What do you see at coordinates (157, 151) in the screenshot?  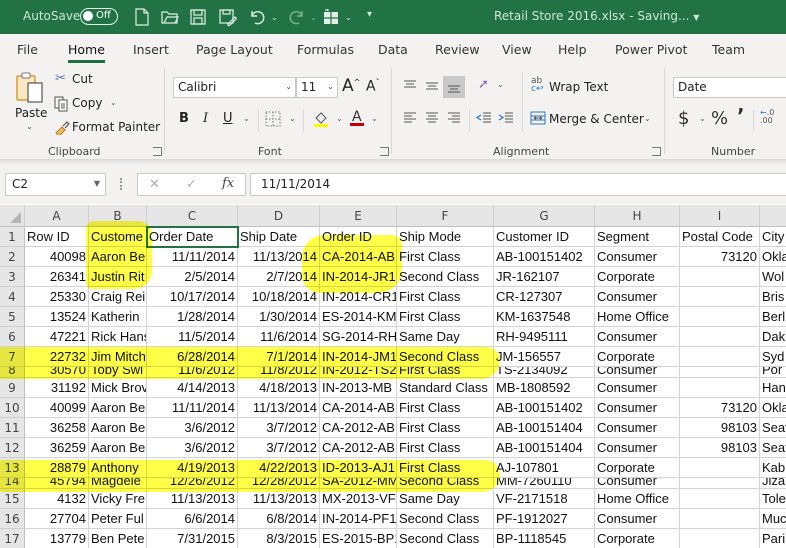 I see `clipboard-launcher-icon` at bounding box center [157, 151].